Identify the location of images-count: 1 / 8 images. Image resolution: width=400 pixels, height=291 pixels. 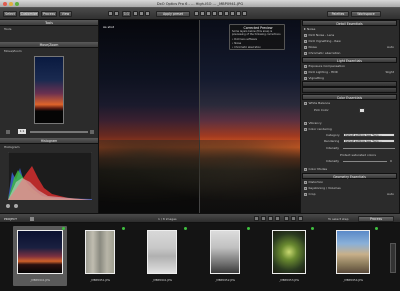
(167, 219).